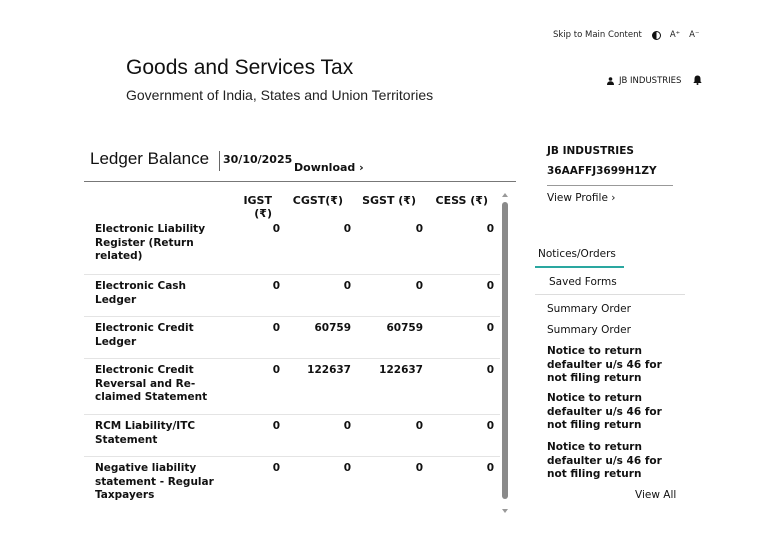 This screenshot has height=543, width=768. What do you see at coordinates (219, 161) in the screenshot?
I see `ledger-title-divider` at bounding box center [219, 161].